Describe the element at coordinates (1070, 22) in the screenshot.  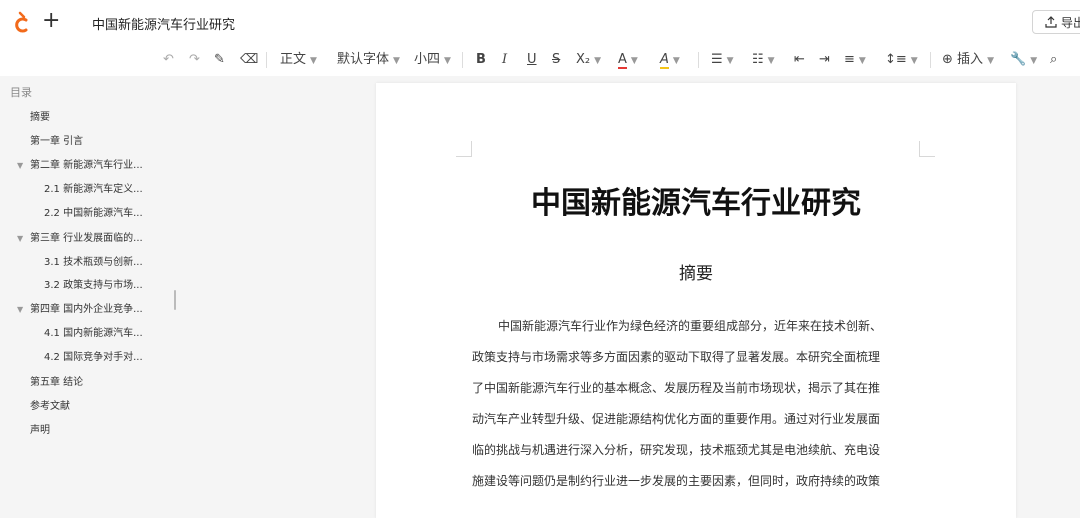
I see `export-label: 导出` at that location.